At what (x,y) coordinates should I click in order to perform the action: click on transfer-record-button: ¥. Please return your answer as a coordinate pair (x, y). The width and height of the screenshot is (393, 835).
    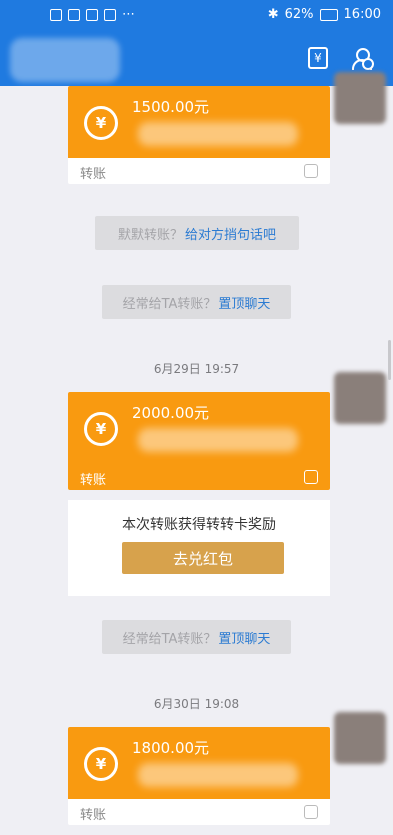
    Looking at the image, I should click on (318, 58).